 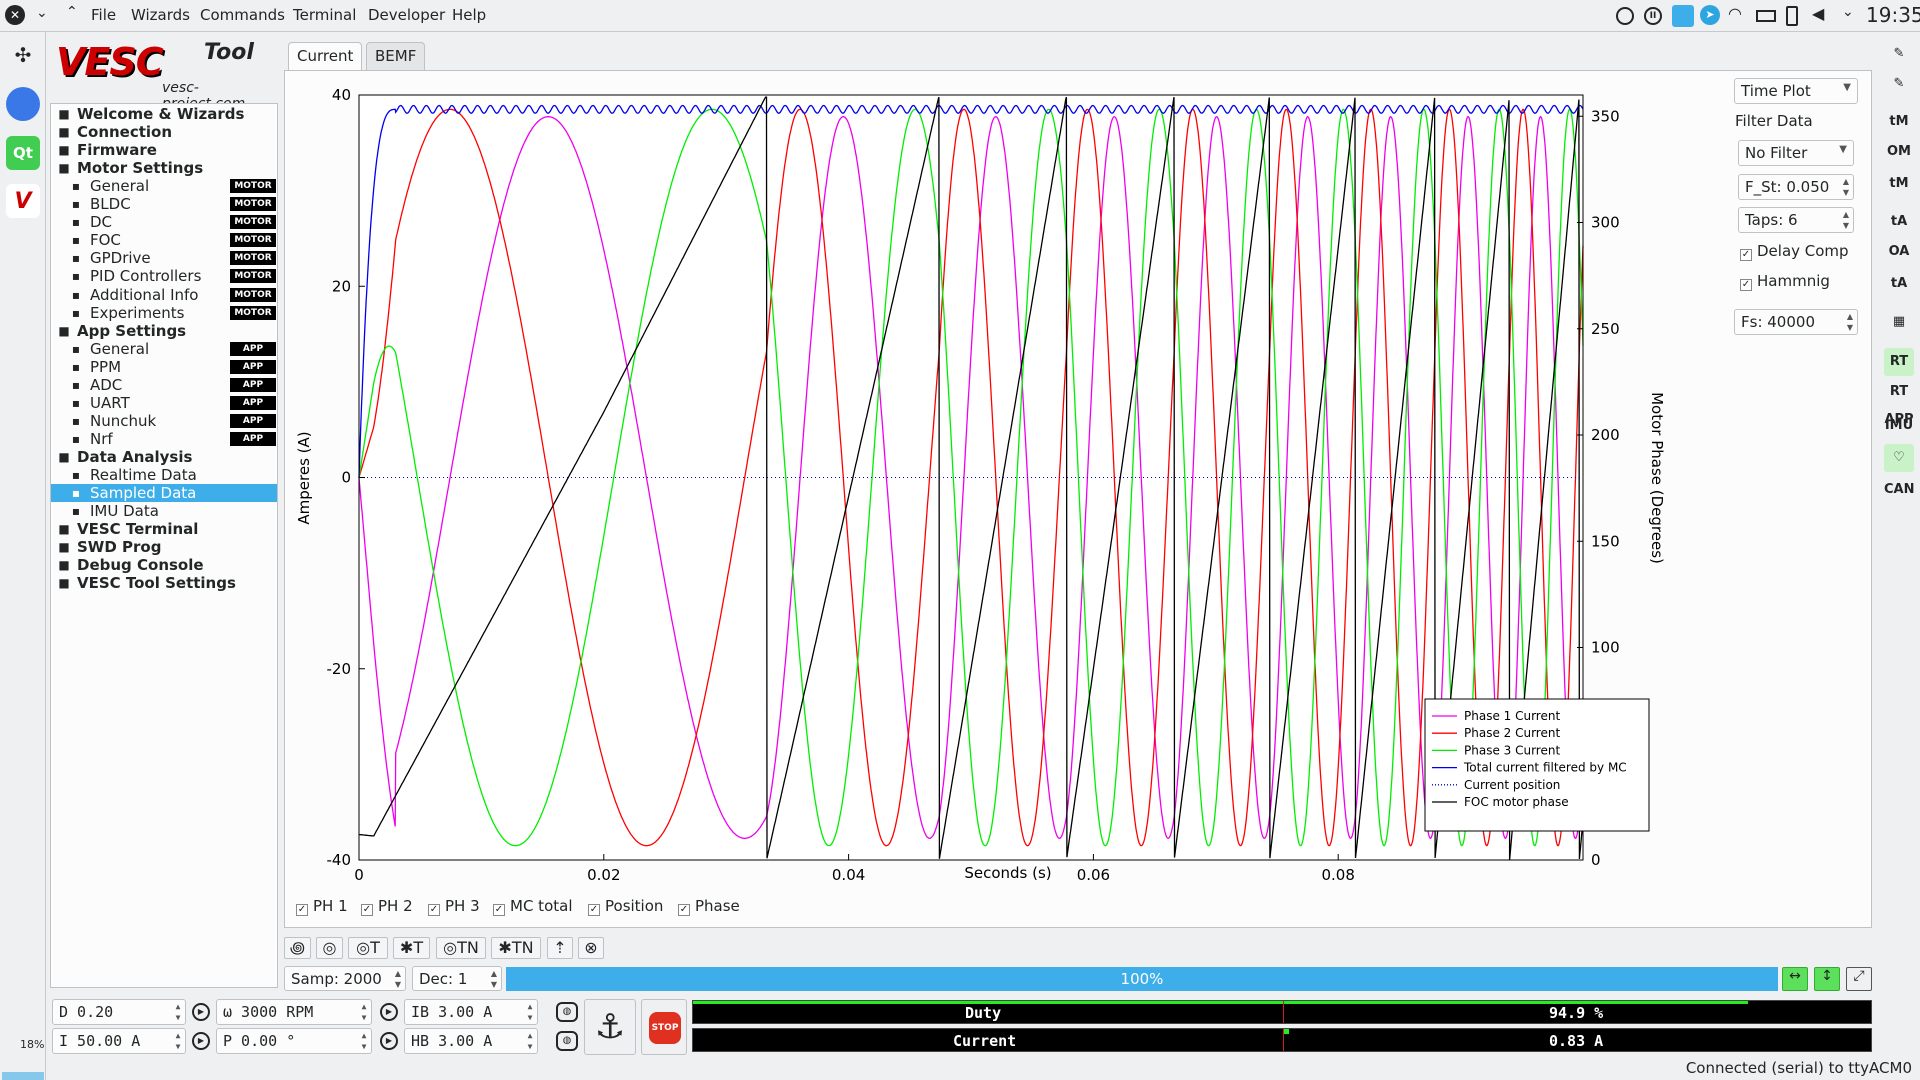 I want to click on play-rpm-icon: ▶, so click(x=389, y=1012).